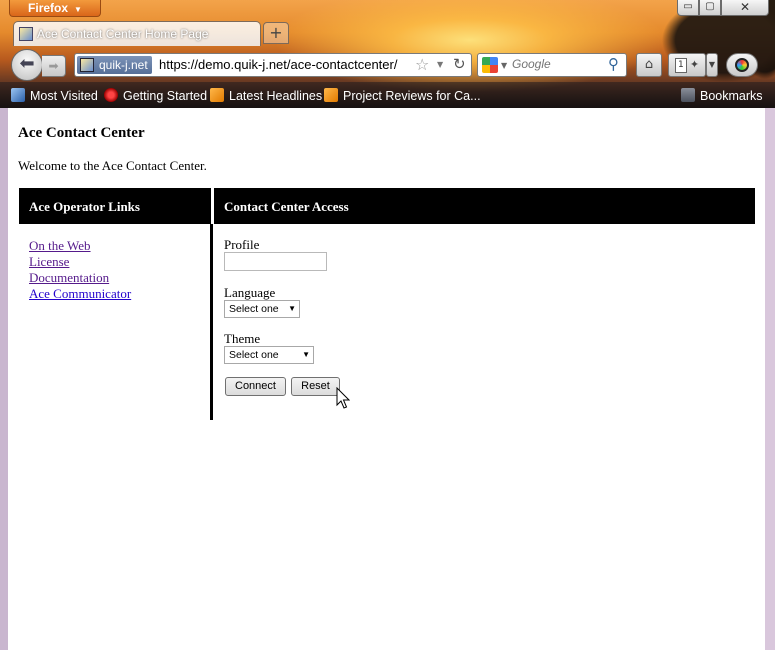  What do you see at coordinates (731, 96) in the screenshot?
I see `bookmarks-menu-label: Bookmarks` at bounding box center [731, 96].